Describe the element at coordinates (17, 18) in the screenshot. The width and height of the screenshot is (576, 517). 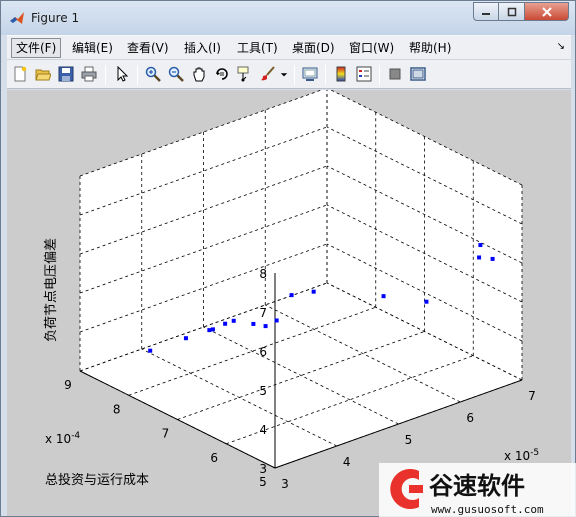
I see `matlab-logo-icon` at that location.